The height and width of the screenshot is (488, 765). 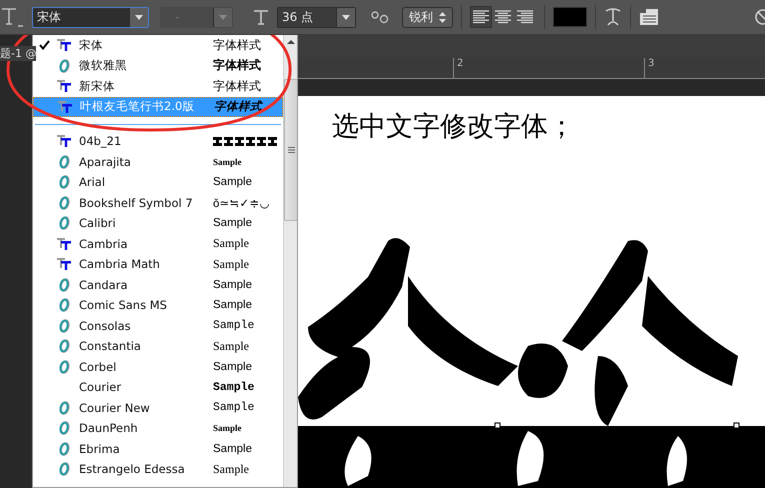 What do you see at coordinates (158, 448) in the screenshot?
I see `font-menu-item: Ebrima Sample` at bounding box center [158, 448].